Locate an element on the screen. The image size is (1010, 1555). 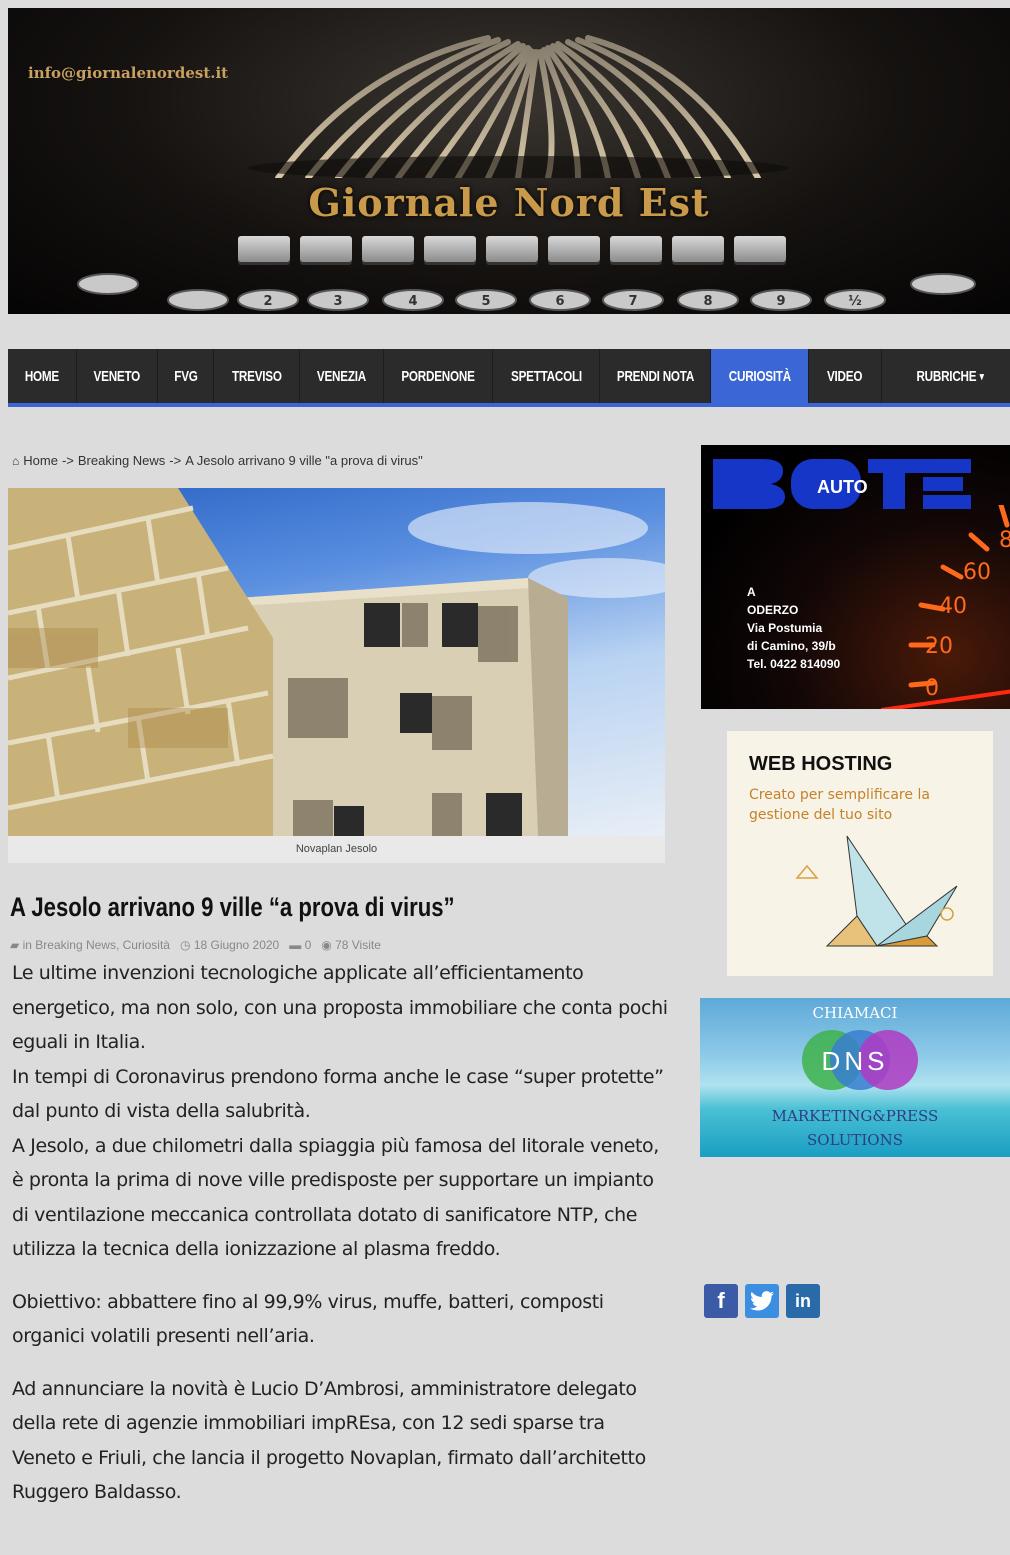
key-label: 7 is located at coordinates (632, 301).